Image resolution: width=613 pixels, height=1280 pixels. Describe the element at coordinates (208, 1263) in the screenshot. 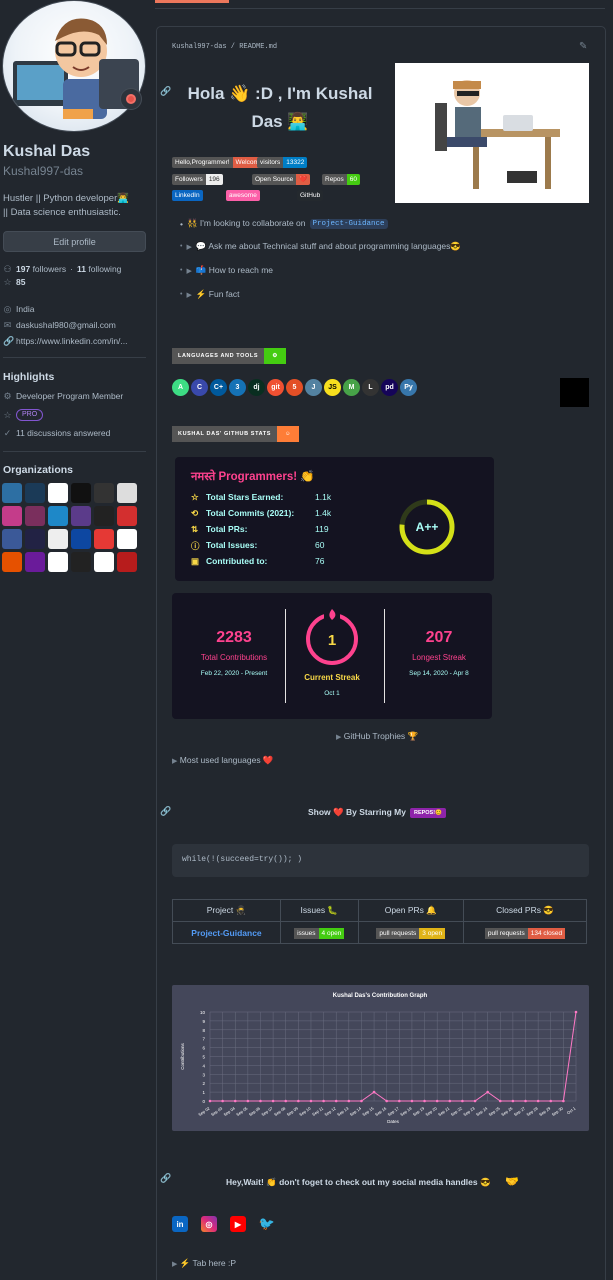

I see `tab-here-text: ⚡ Tab here :P` at that location.